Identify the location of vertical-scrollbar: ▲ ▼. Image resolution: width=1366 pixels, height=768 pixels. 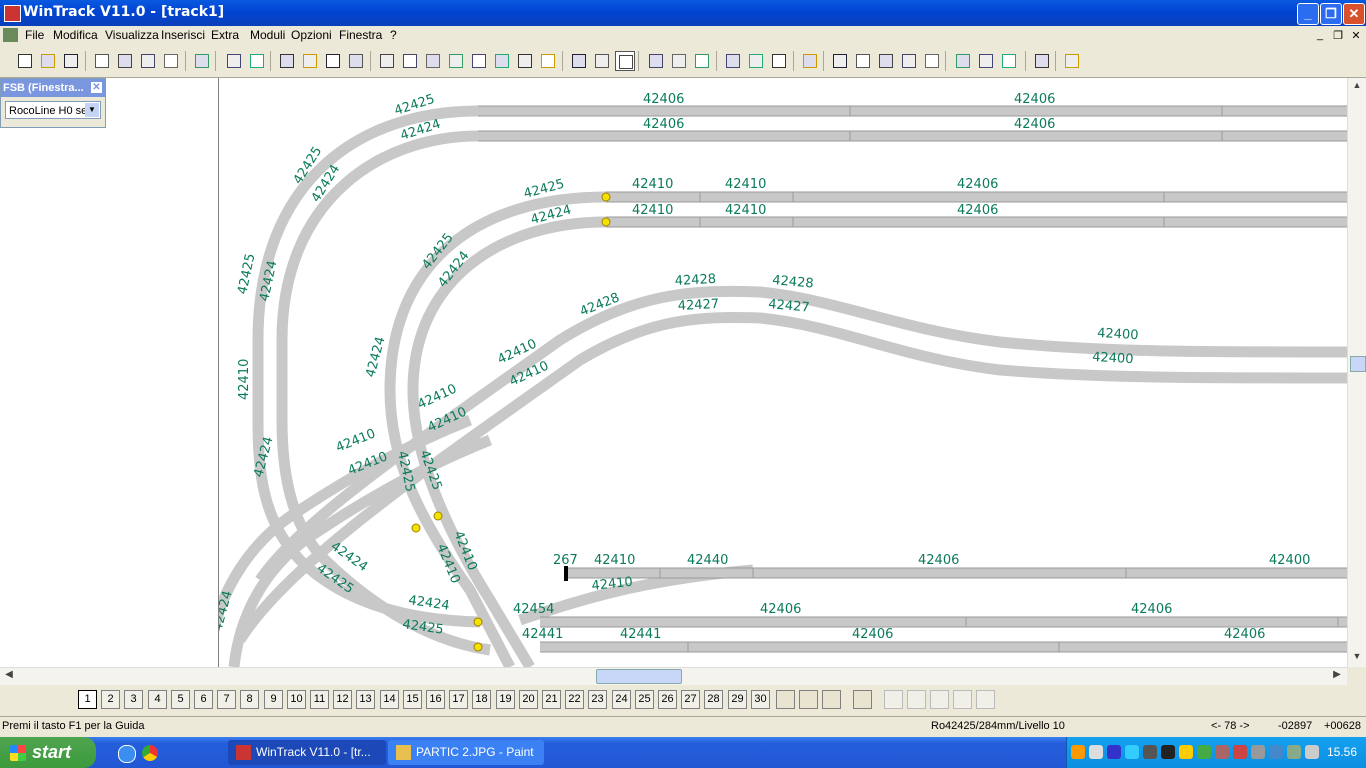
(1356, 372).